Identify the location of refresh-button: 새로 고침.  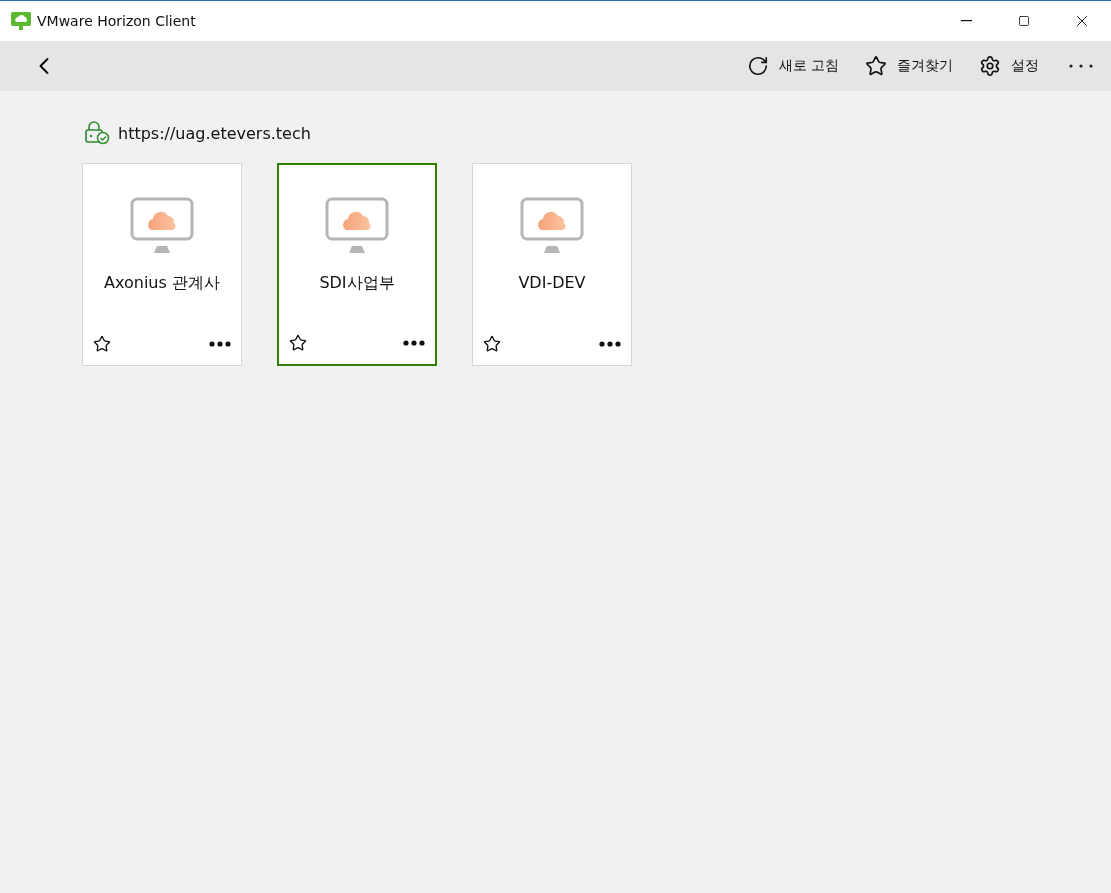
(792, 66).